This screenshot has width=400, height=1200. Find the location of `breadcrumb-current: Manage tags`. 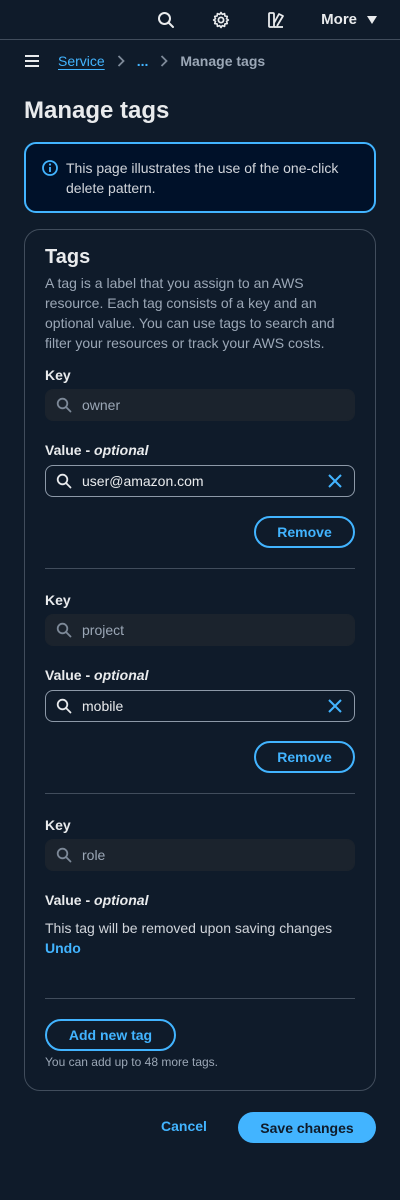

breadcrumb-current: Manage tags is located at coordinates (223, 61).